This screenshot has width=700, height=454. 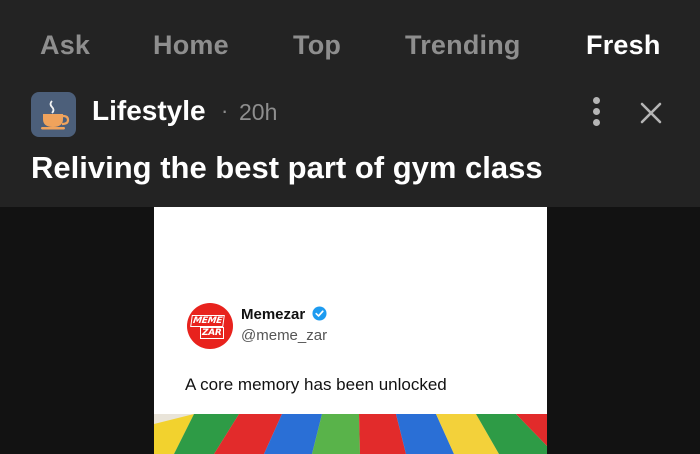 What do you see at coordinates (273, 314) in the screenshot?
I see `account-name: Memezar` at bounding box center [273, 314].